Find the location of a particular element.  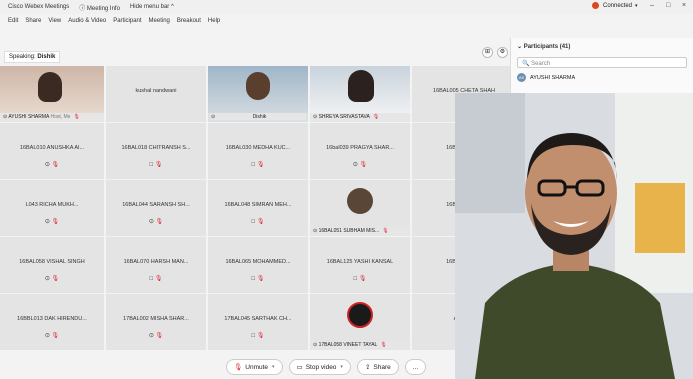

participant-tile: ⊙ AYUSHI SHARMA Host, Me 🎙 is located at coordinates (52, 94).